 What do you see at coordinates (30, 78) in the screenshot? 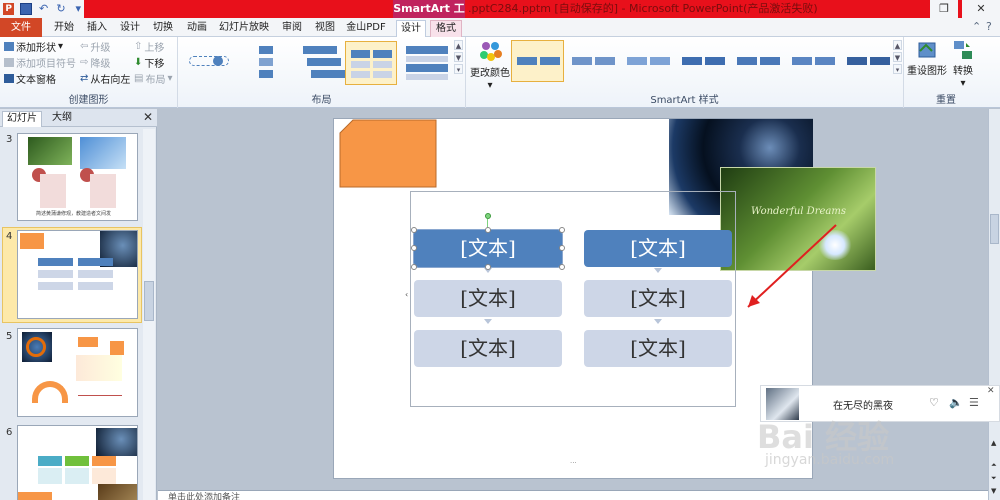
I see `text-pane-button: 文本窗格` at bounding box center [30, 78].